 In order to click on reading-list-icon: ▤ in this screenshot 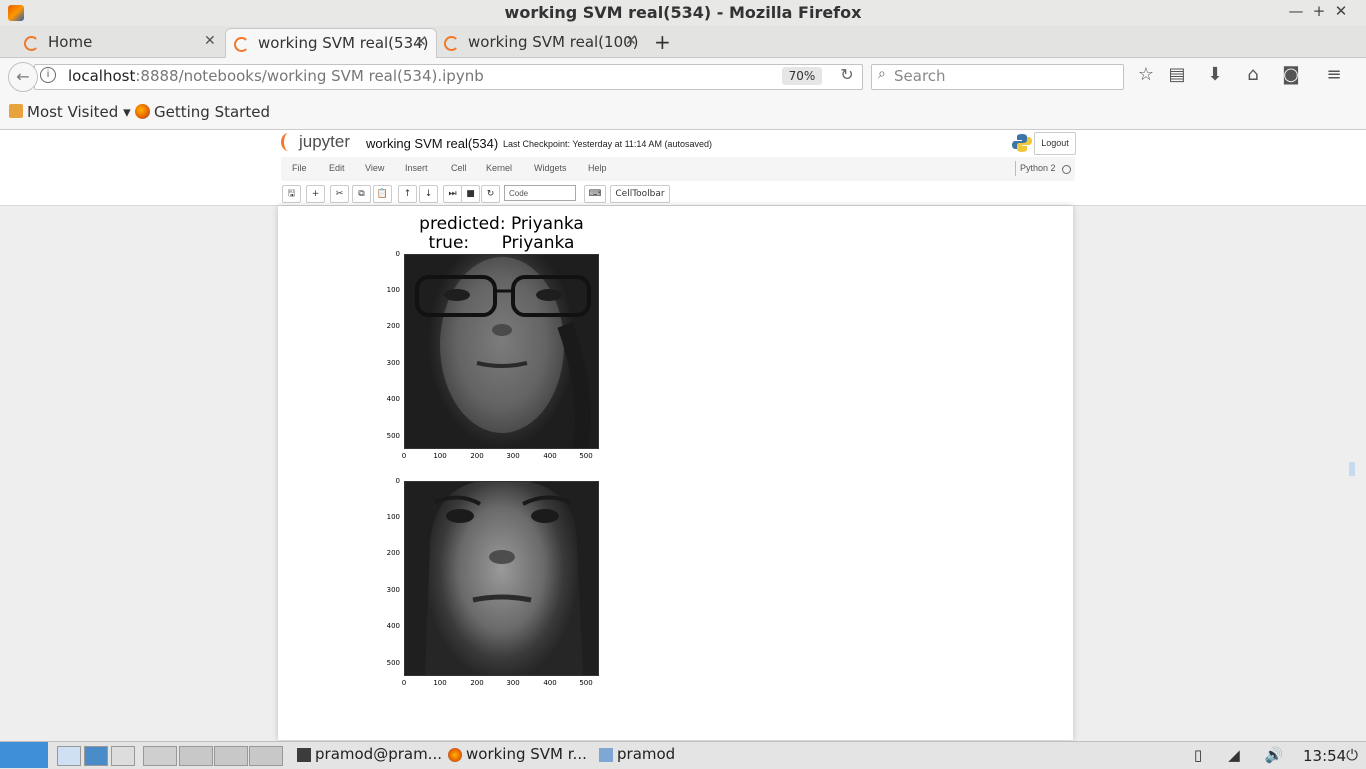, I will do `click(1177, 74)`.